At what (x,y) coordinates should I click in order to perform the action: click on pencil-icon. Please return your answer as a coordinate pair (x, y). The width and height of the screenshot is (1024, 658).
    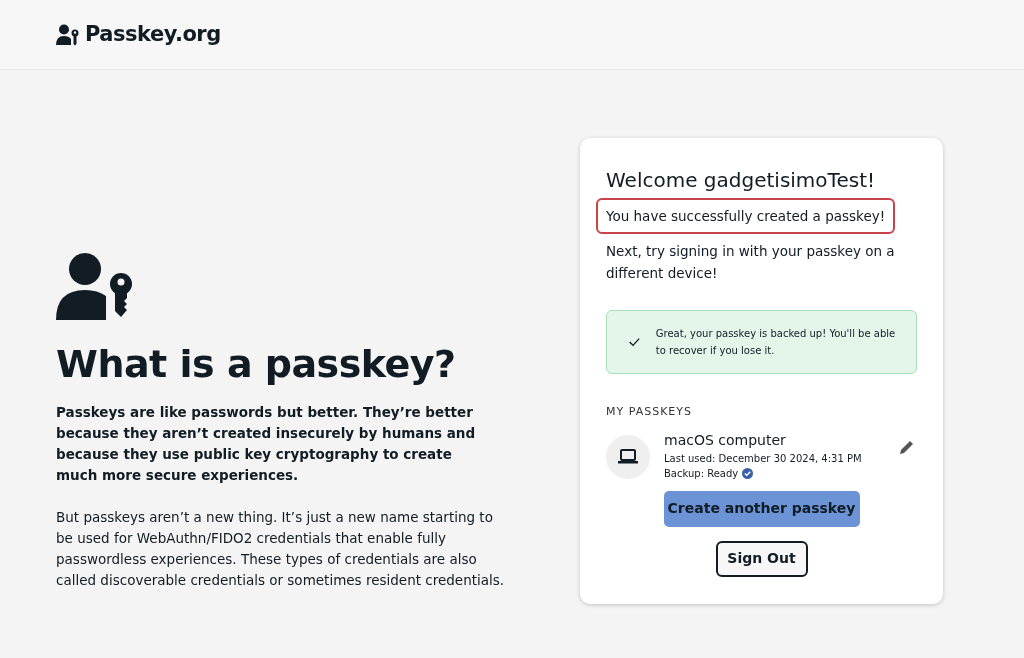
    Looking at the image, I should click on (907, 446).